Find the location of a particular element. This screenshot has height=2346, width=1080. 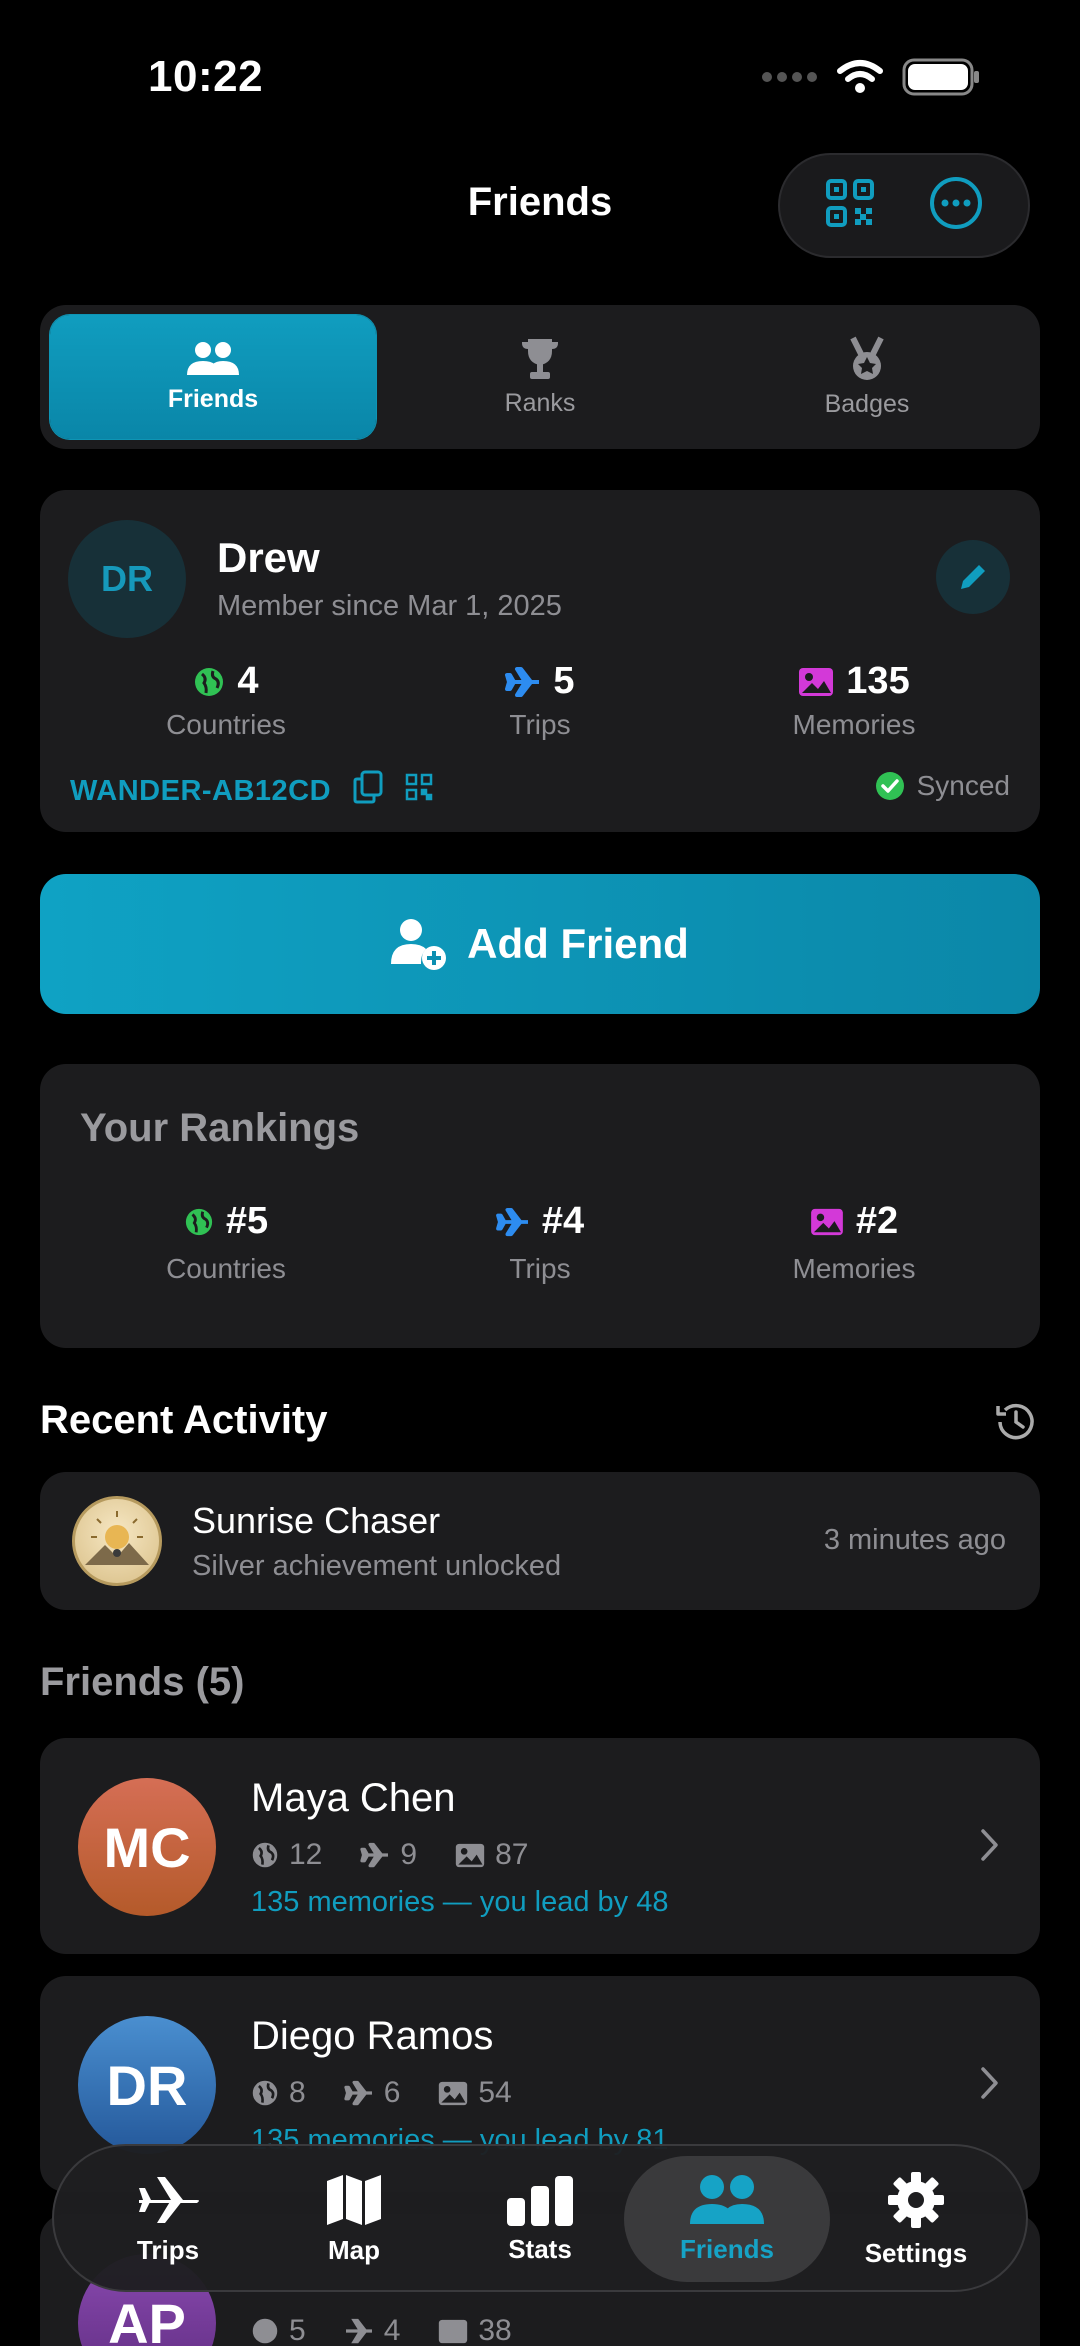

friend-countries: 8 is located at coordinates (297, 2092).